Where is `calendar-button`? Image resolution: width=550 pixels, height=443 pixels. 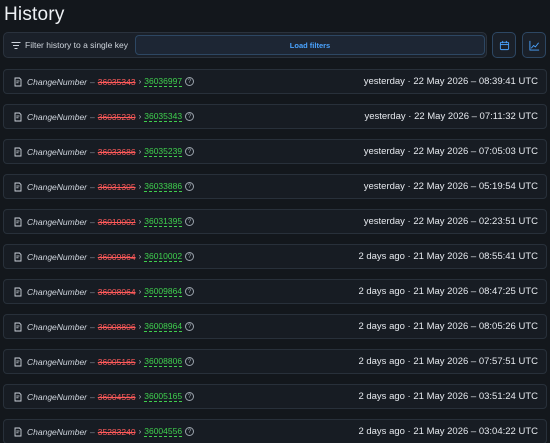
calendar-button is located at coordinates (504, 45).